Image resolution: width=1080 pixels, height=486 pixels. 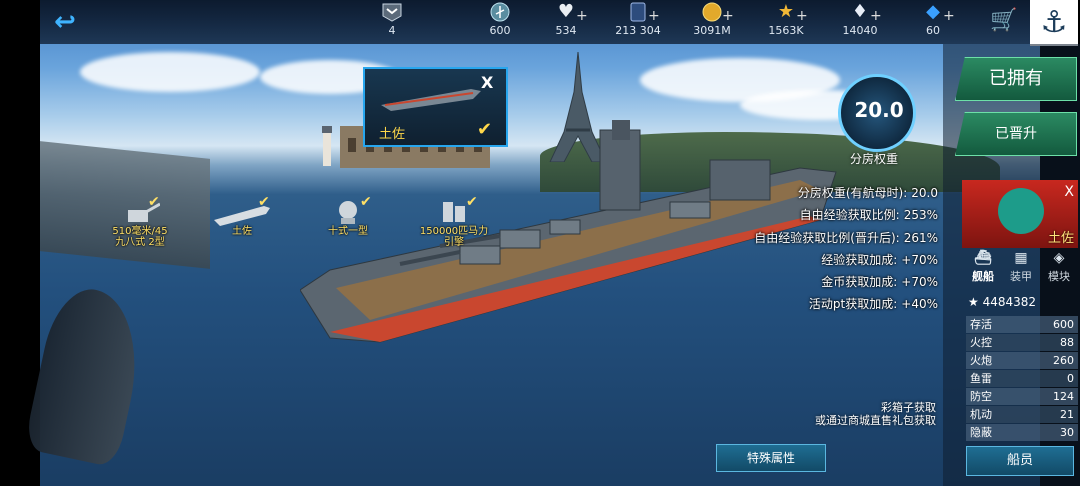 I want to click on equipment-label: 土佐, so click(x=242, y=231).